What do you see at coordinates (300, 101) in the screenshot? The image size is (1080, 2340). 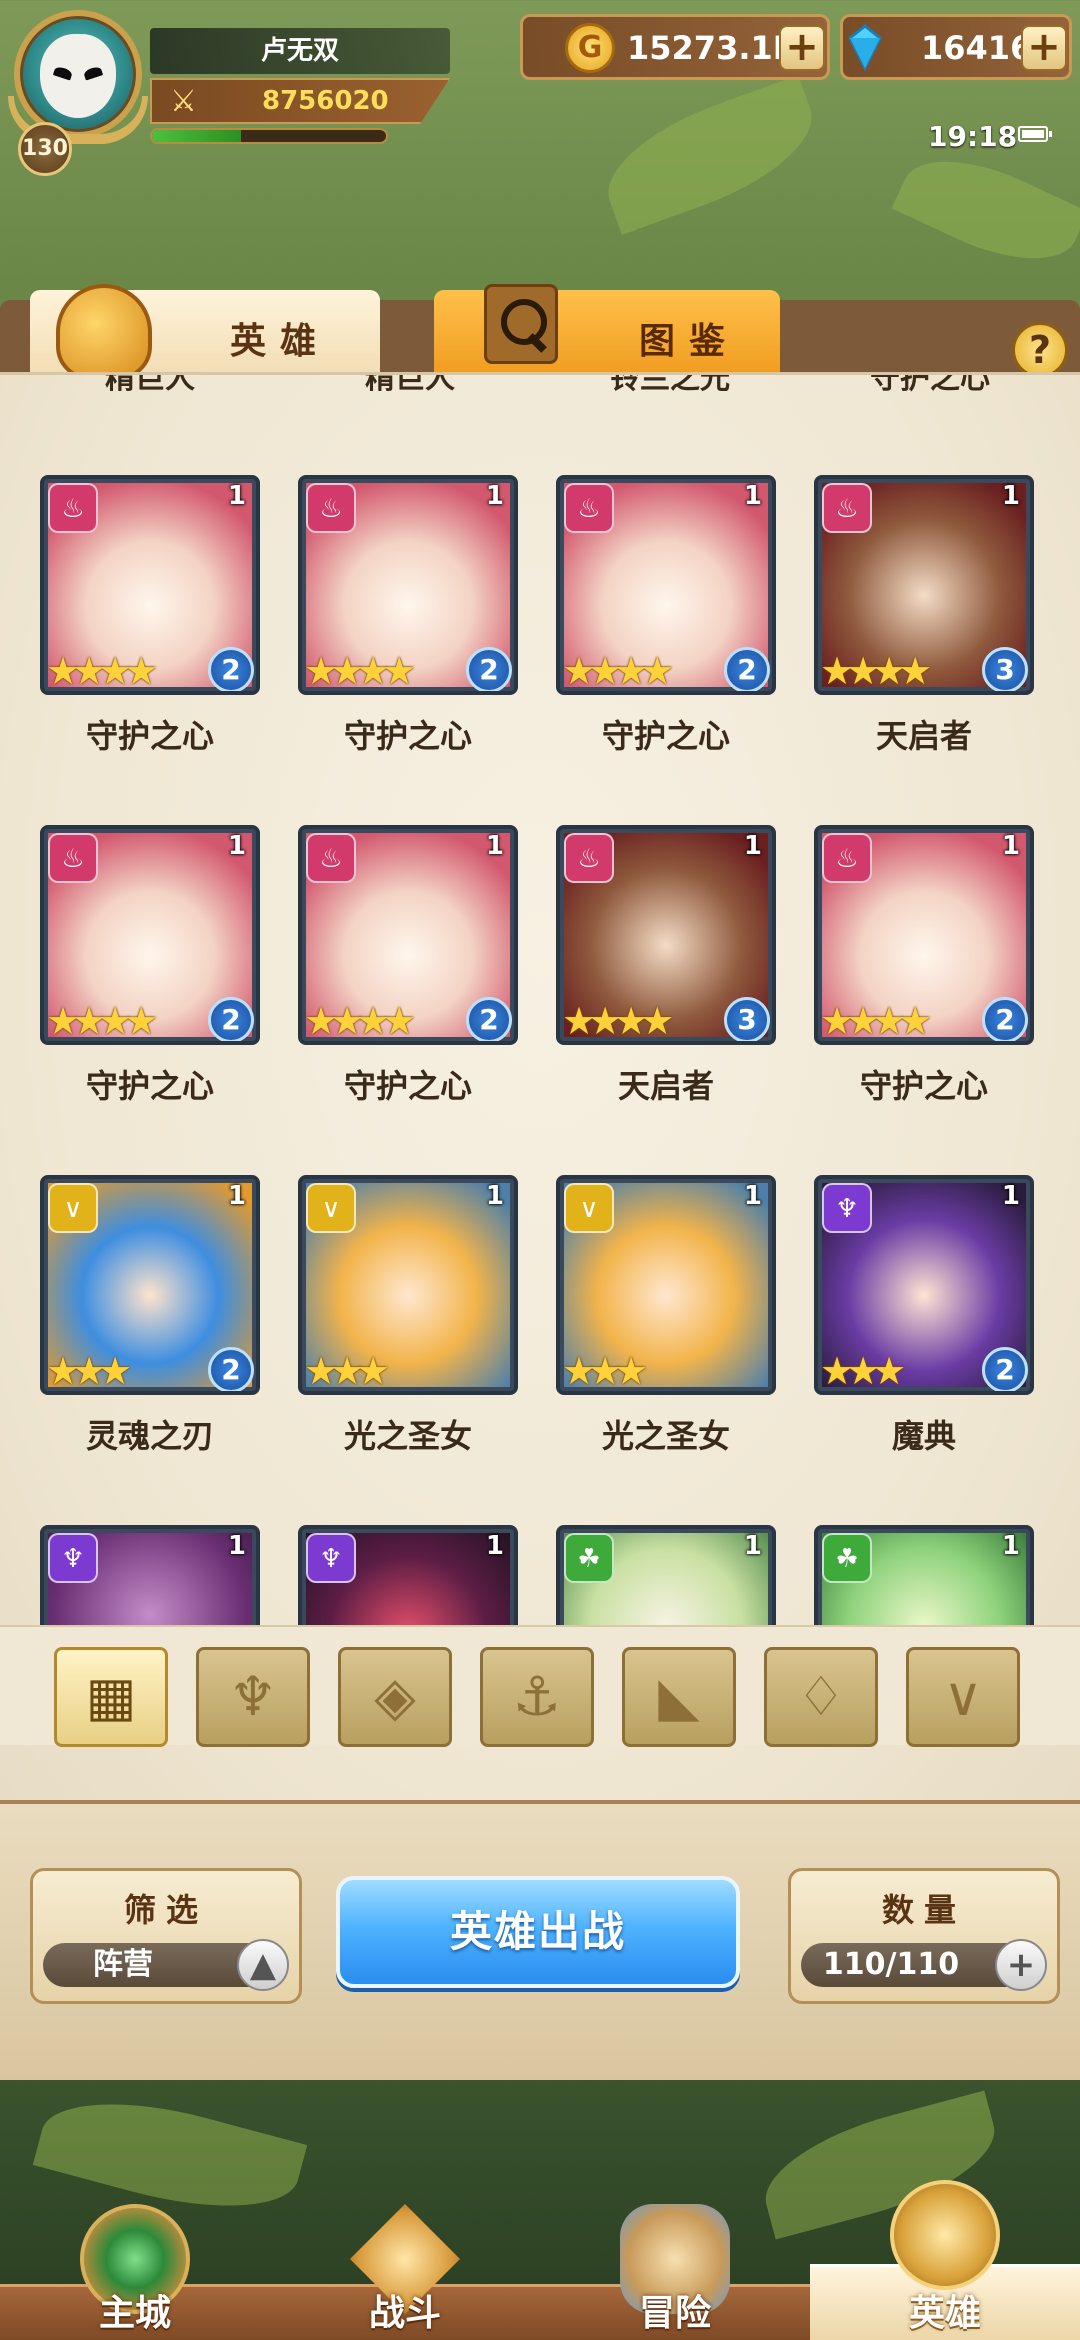 I see `combat-power-bar: ⚔ 8756020` at bounding box center [300, 101].